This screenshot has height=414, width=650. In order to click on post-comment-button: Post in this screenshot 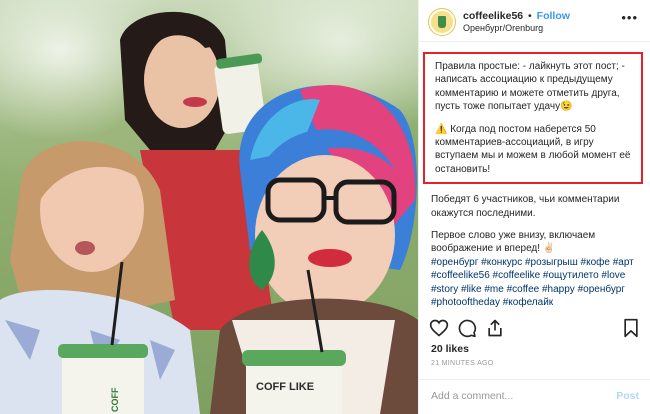, I will do `click(627, 396)`.